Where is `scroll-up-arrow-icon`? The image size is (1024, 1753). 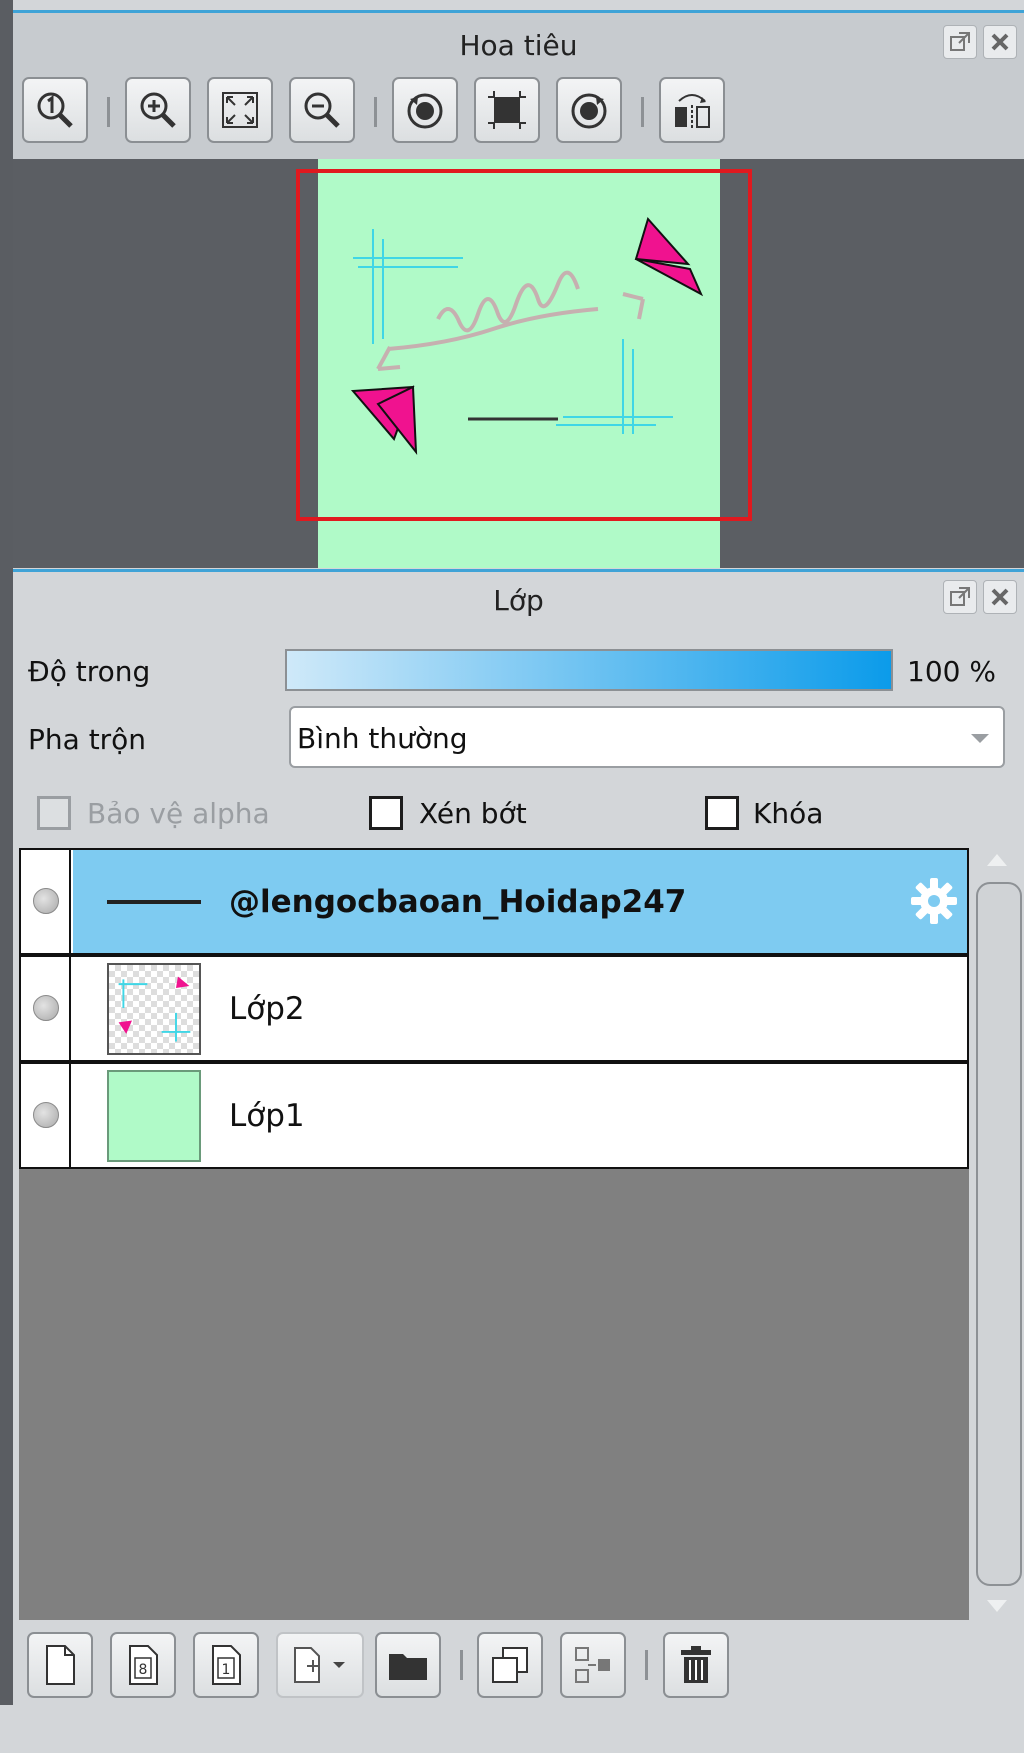
scroll-up-arrow-icon is located at coordinates (997, 860).